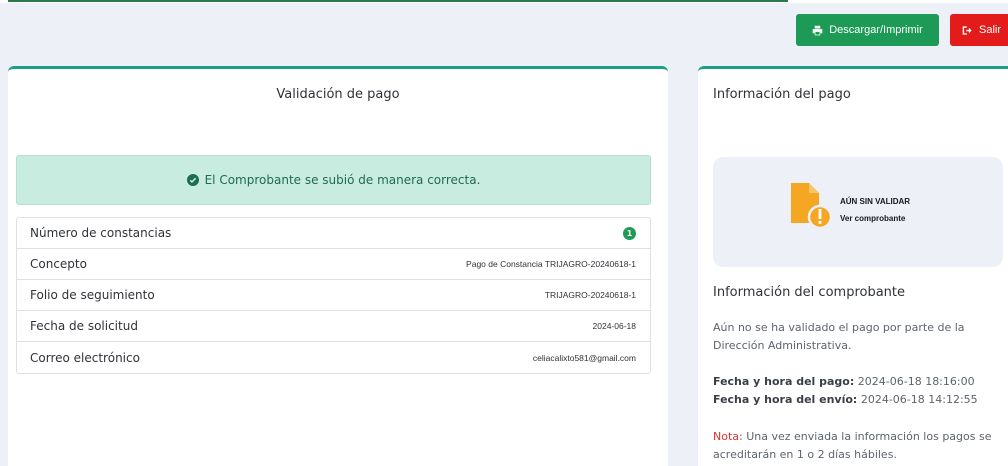  I want to click on status-text: AÚN SIN VALIDAR, so click(875, 201).